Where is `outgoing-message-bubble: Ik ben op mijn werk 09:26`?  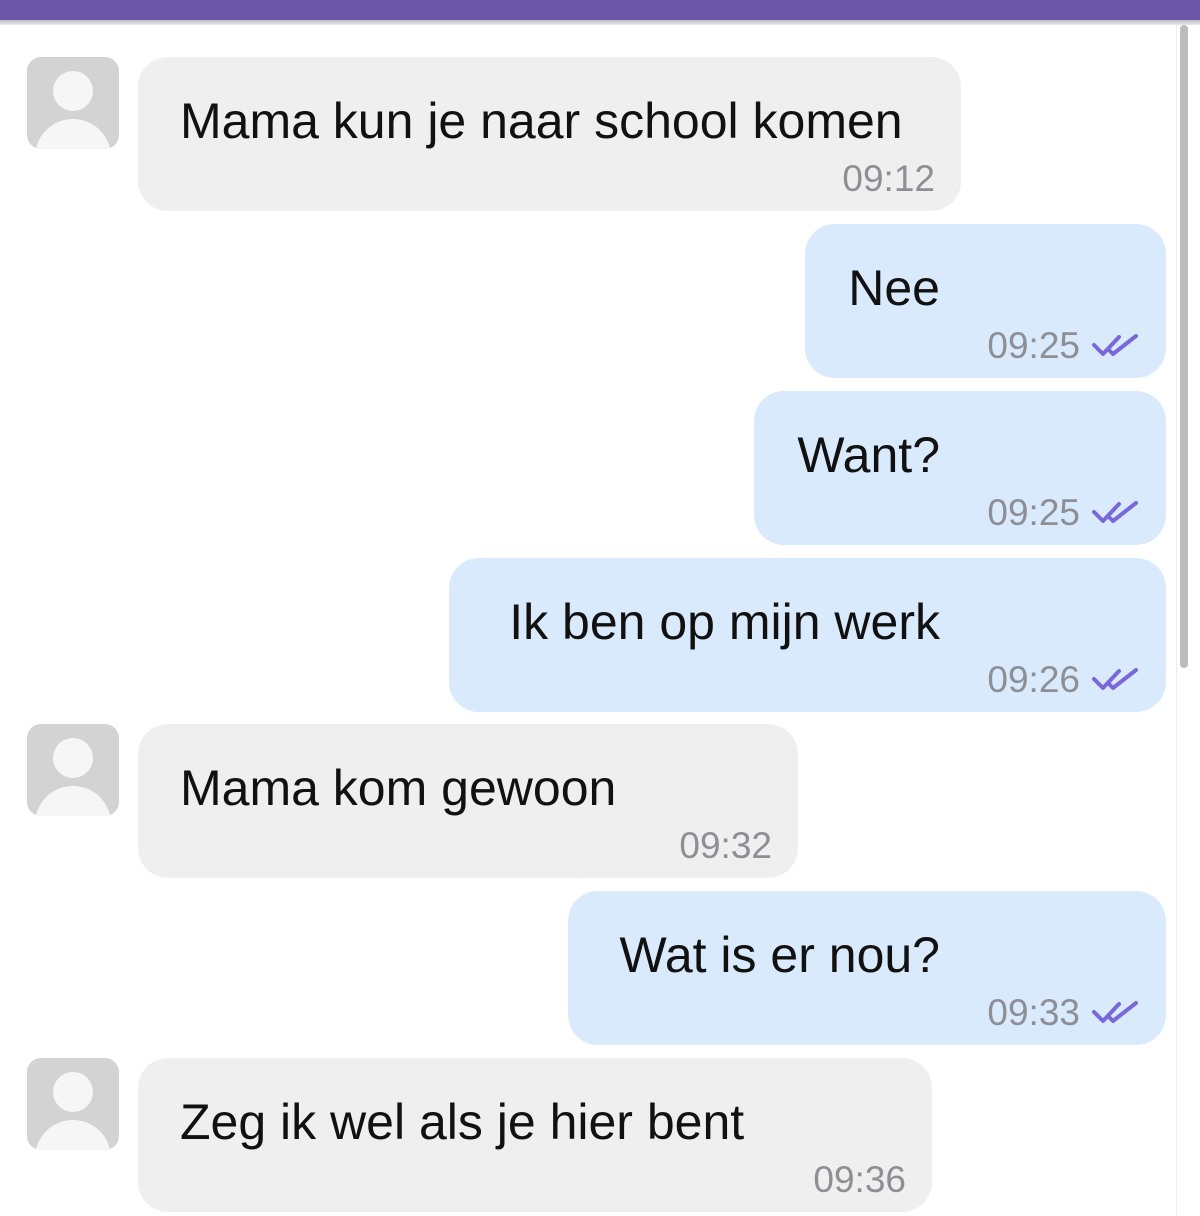
outgoing-message-bubble: Ik ben op mijn werk 09:26 is located at coordinates (807, 635).